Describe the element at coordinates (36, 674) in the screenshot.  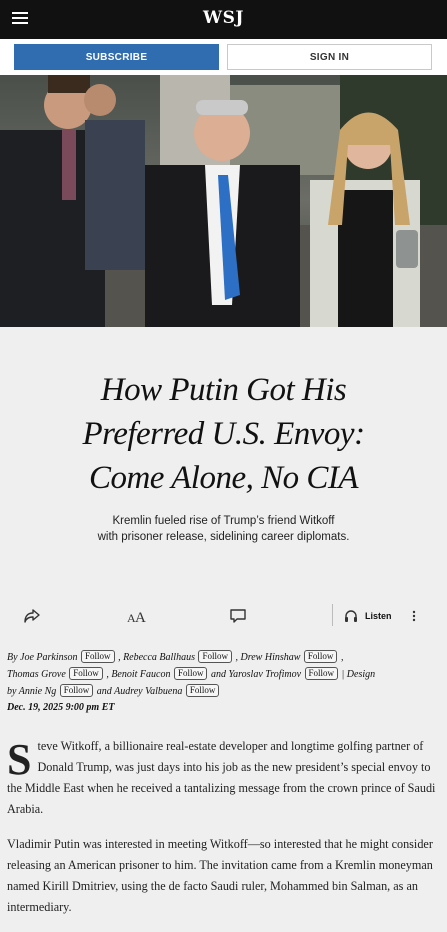
I see `author-name: Thomas Grove` at that location.